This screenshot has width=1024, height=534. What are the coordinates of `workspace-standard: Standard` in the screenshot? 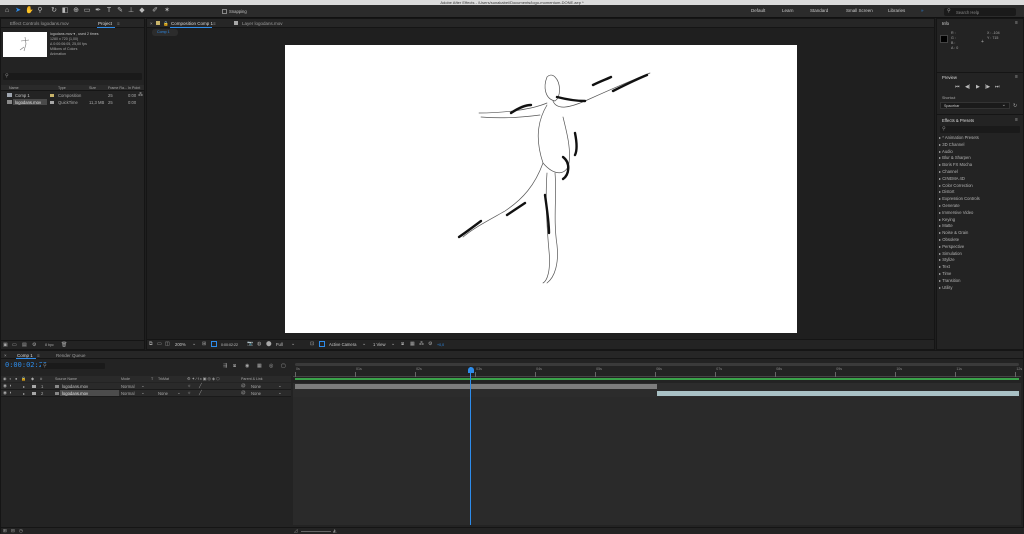 It's located at (819, 10).